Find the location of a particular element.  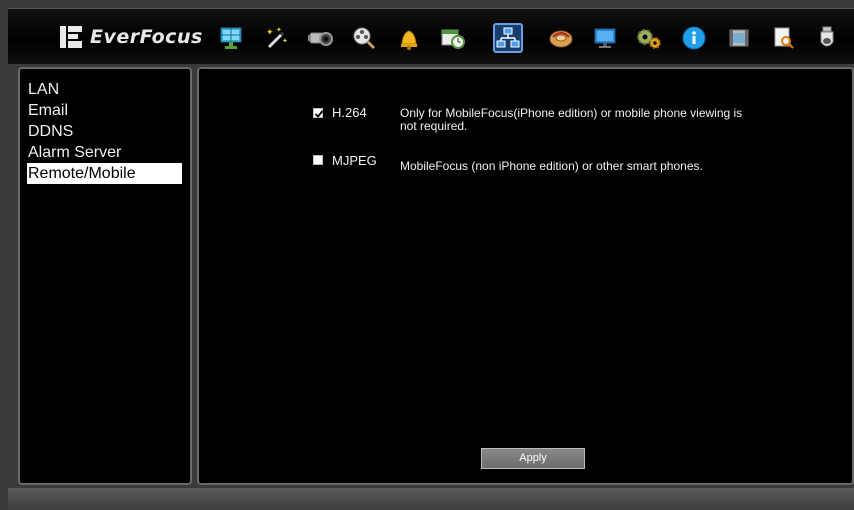

top-toolbar: EverFocus ✦ ✦ ✦ is located at coordinates (431, 36).